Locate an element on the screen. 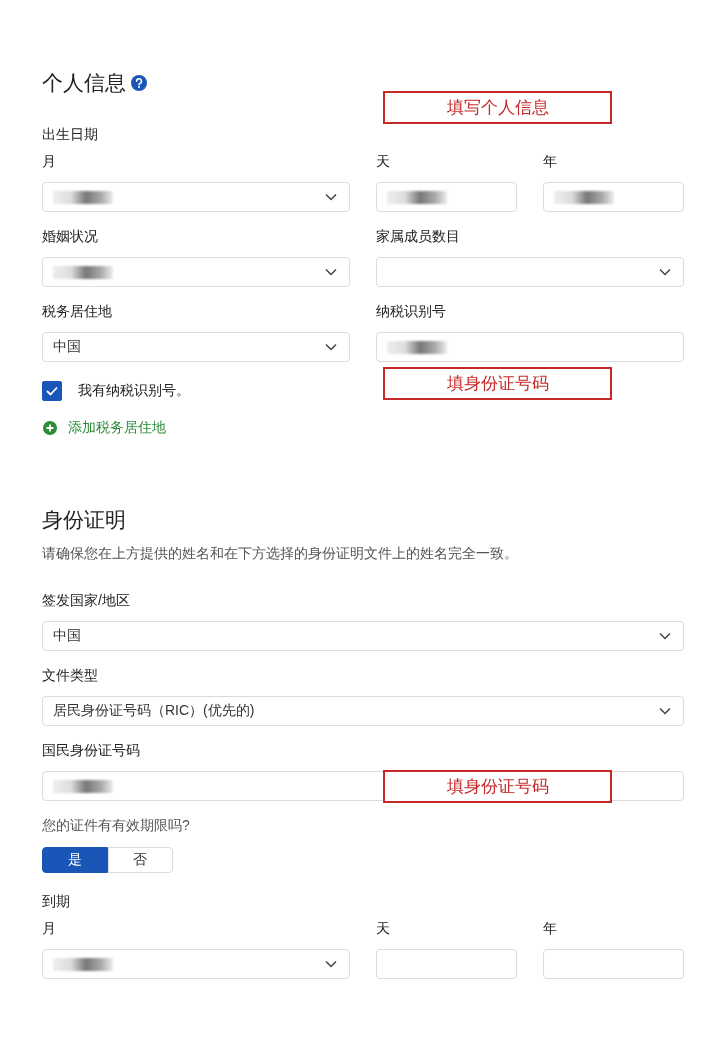 Image resolution: width=720 pixels, height=1040 pixels. select-field: 居民身份证号码（RIC）(优先的) is located at coordinates (363, 711).